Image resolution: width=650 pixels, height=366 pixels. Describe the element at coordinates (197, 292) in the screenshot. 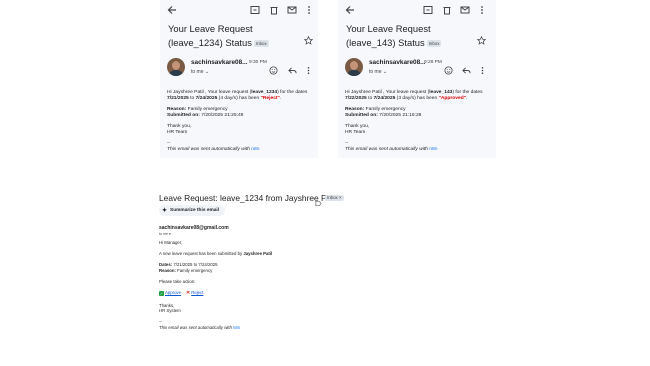

I see `reject-link: Reject` at that location.